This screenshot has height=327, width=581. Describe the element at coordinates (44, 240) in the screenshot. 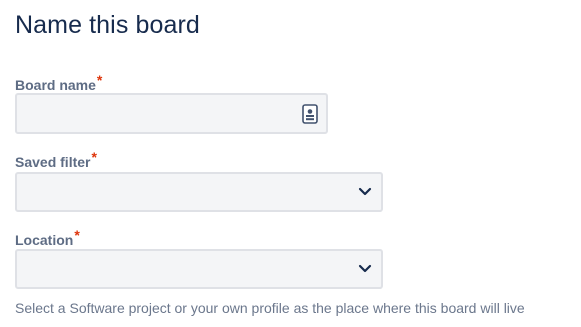

I see `location-label-text: Location` at that location.